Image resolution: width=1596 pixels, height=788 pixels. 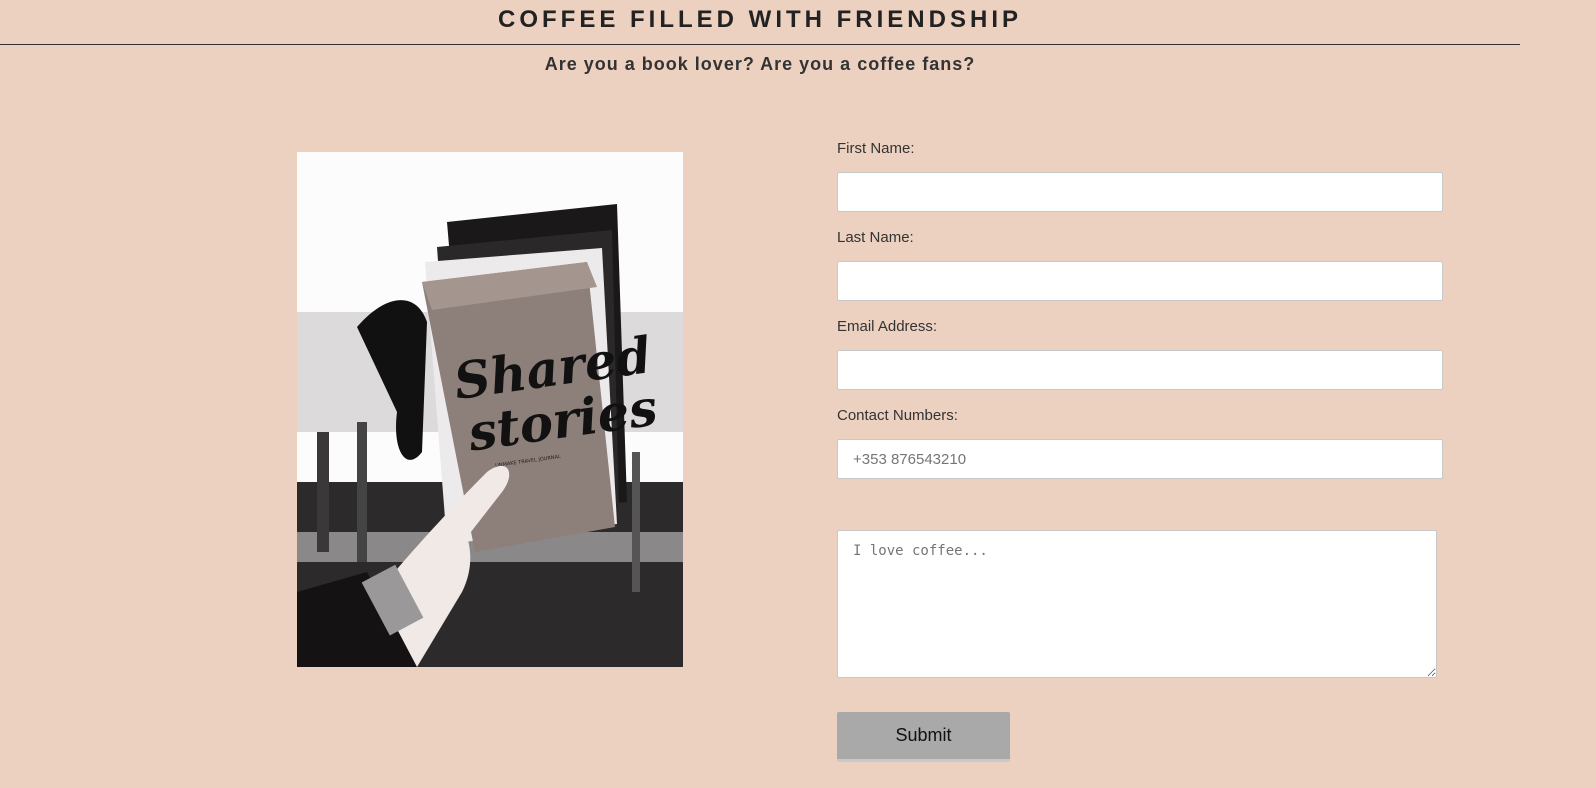 What do you see at coordinates (1140, 281) in the screenshot?
I see `last-name-input` at bounding box center [1140, 281].